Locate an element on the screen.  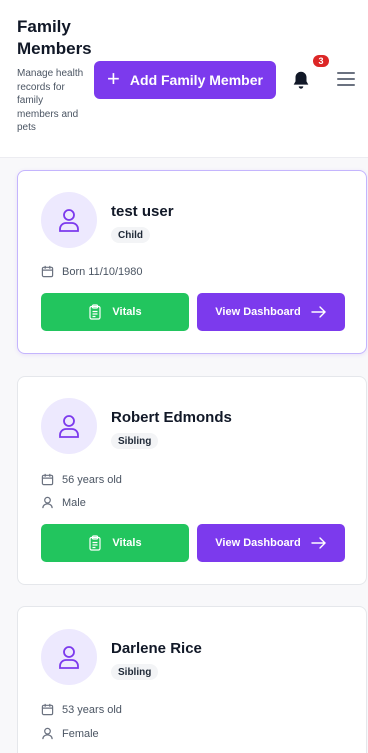
member-detail-row: Male is located at coordinates (63, 502).